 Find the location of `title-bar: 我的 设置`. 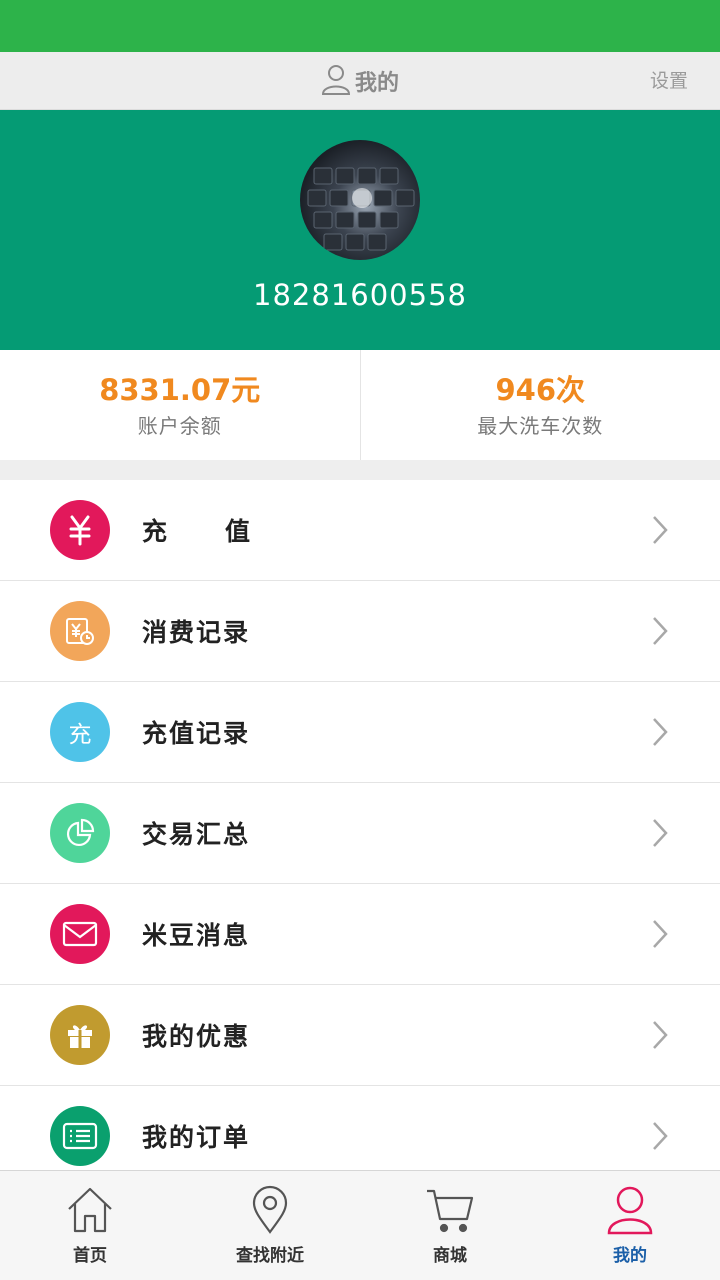

title-bar: 我的 设置 is located at coordinates (360, 81).